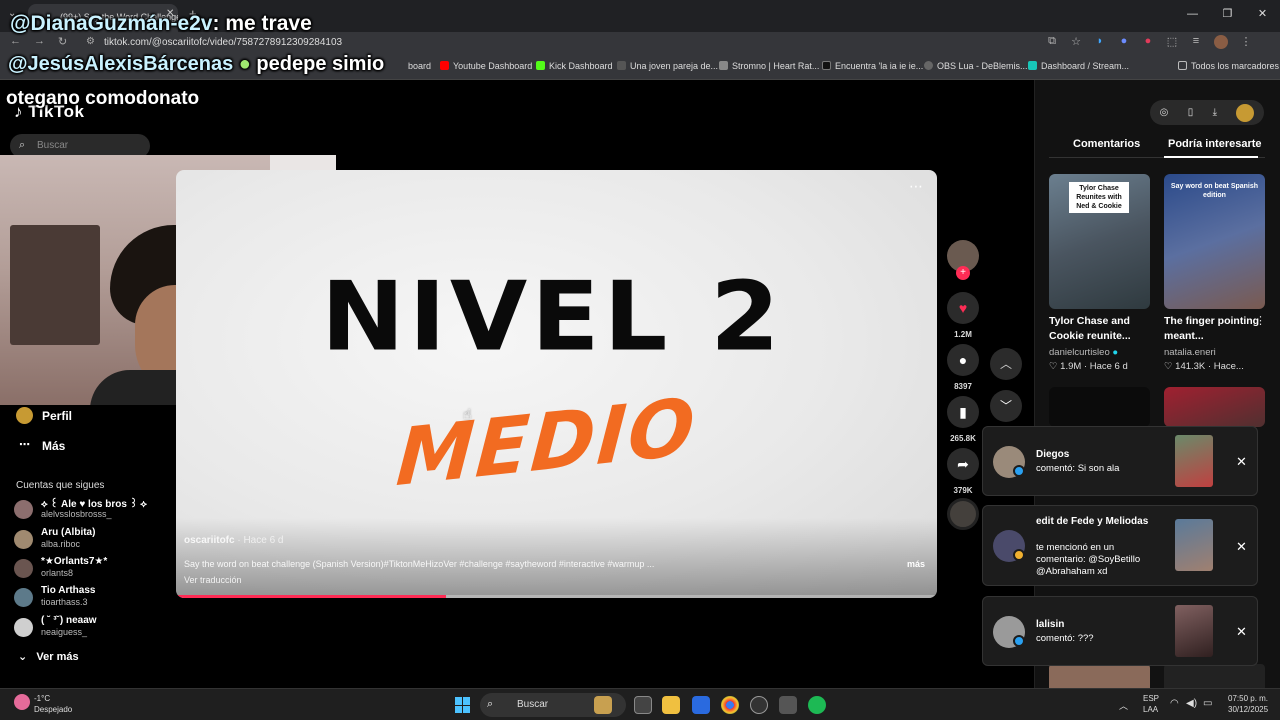 This screenshot has height=720, width=1280. I want to click on followed-account: ⟡ ꒰ Ale ♥ los bros ꒱ ⟡ alelvsslosbrosss_, so click(89, 510).